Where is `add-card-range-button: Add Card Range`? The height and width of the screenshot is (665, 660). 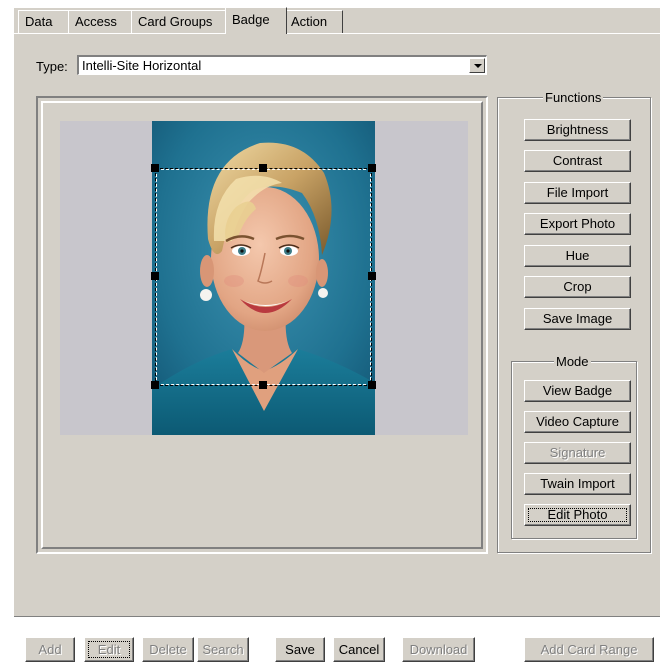
add-card-range-button: Add Card Range is located at coordinates (589, 649).